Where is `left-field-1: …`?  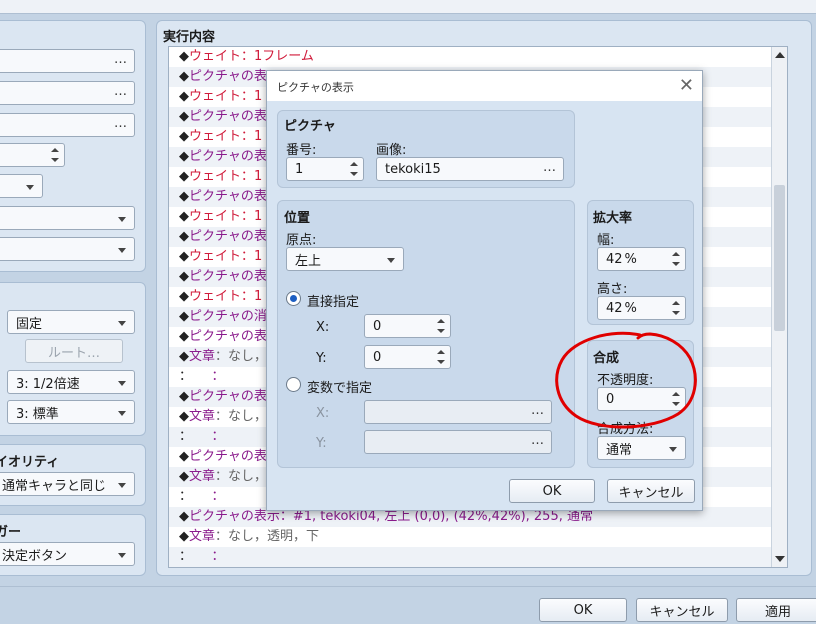
left-field-1: … is located at coordinates (67, 61).